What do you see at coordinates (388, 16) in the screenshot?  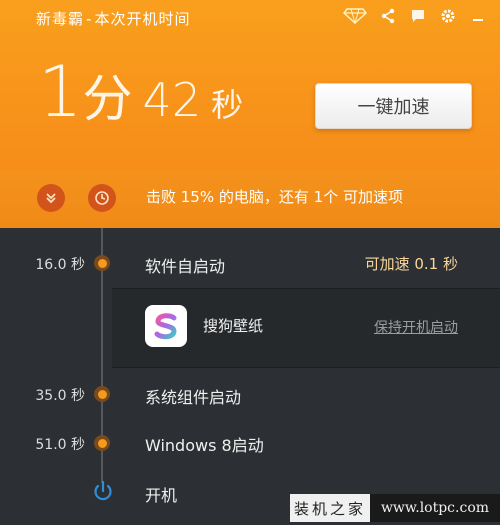 I see `share-icon` at bounding box center [388, 16].